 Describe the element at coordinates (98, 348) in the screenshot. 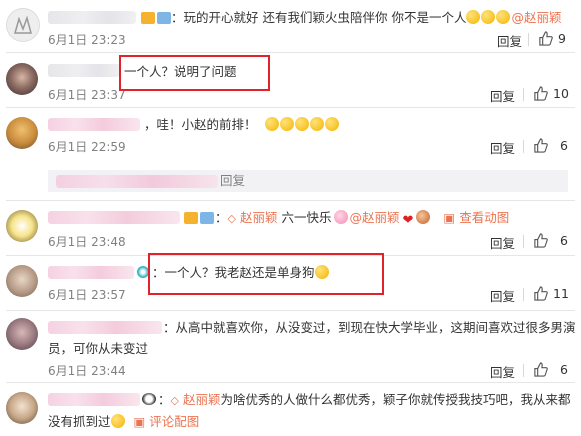

I see `comment-text-continued: 员，可你从未变过` at that location.